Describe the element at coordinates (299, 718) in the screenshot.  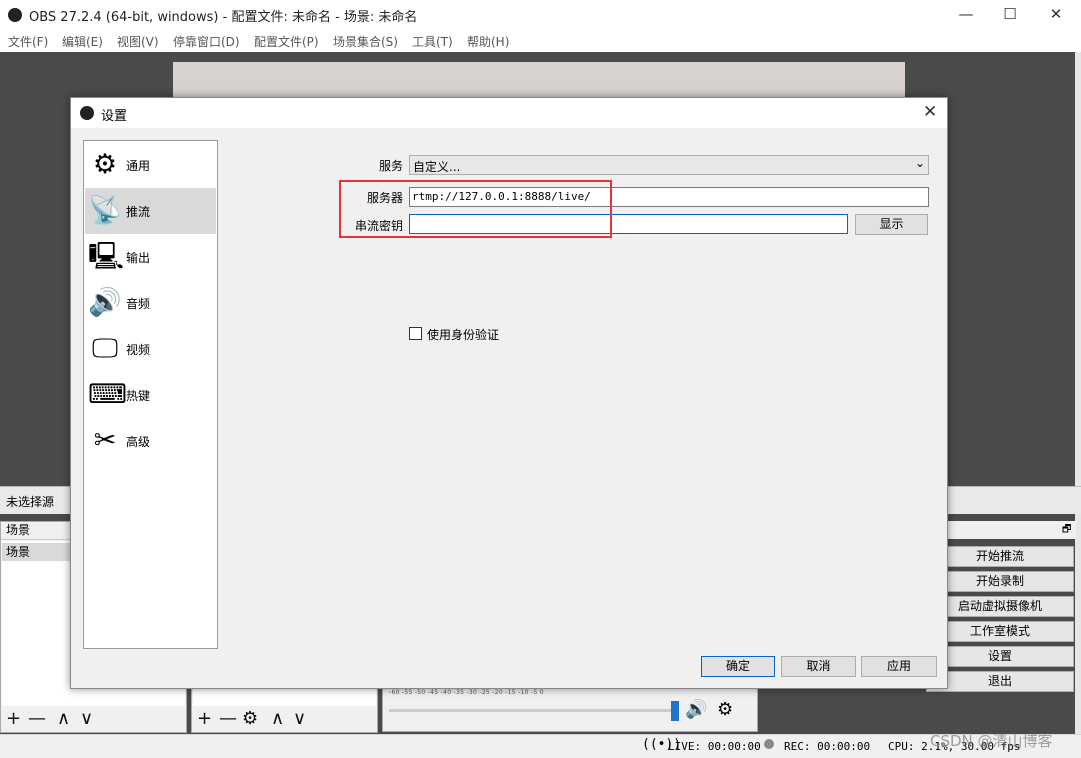
I see `source-down-button: ∨` at that location.